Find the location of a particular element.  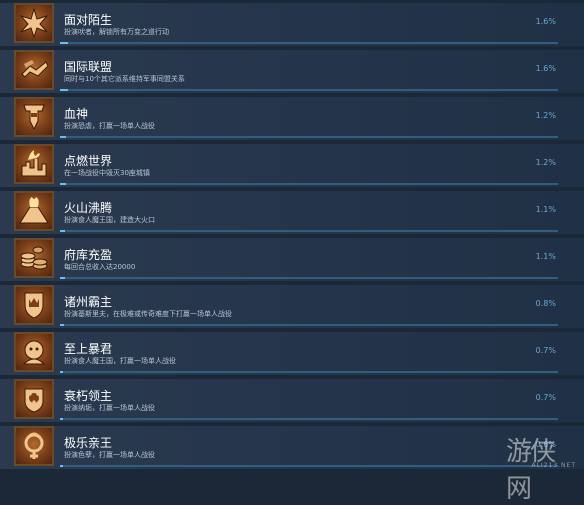

achievement-row: 府库充盈 每回合总收入达20000 1.1% is located at coordinates (292, 259).